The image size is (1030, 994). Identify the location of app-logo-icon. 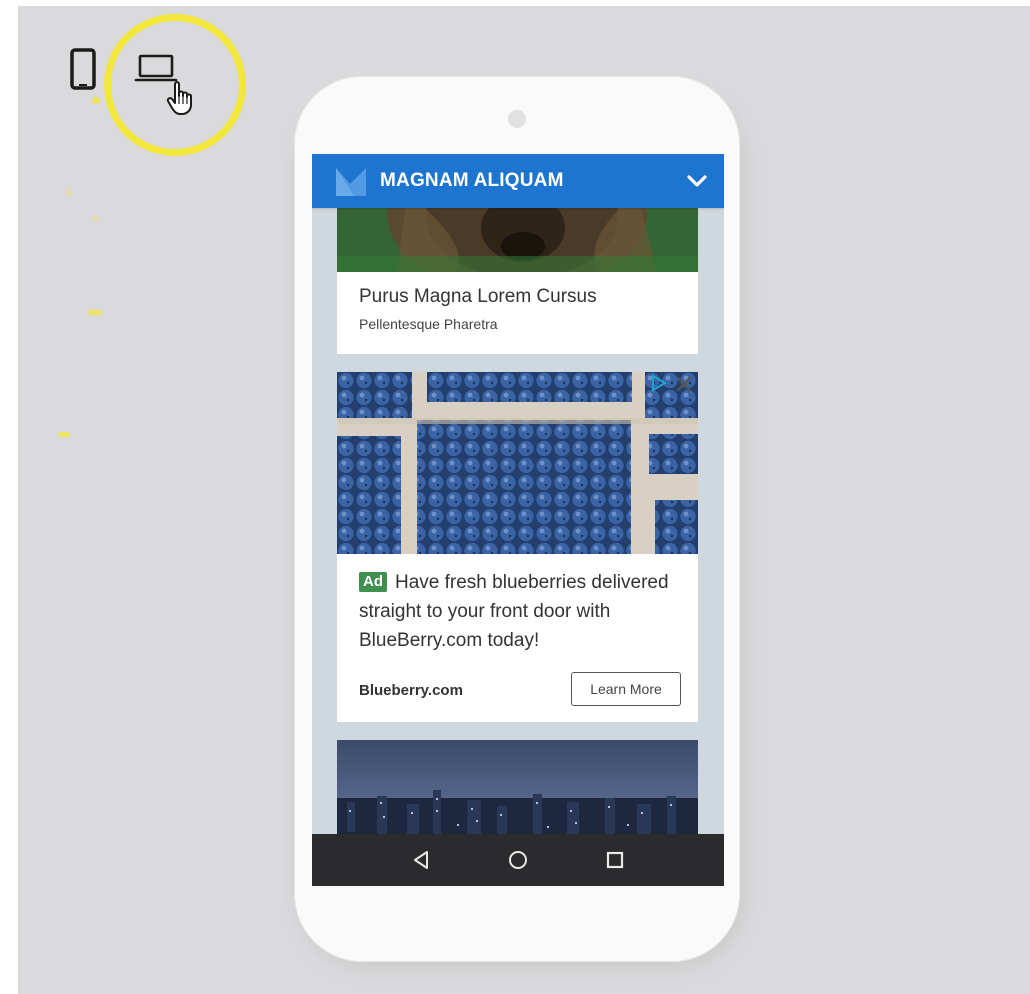
(351, 182).